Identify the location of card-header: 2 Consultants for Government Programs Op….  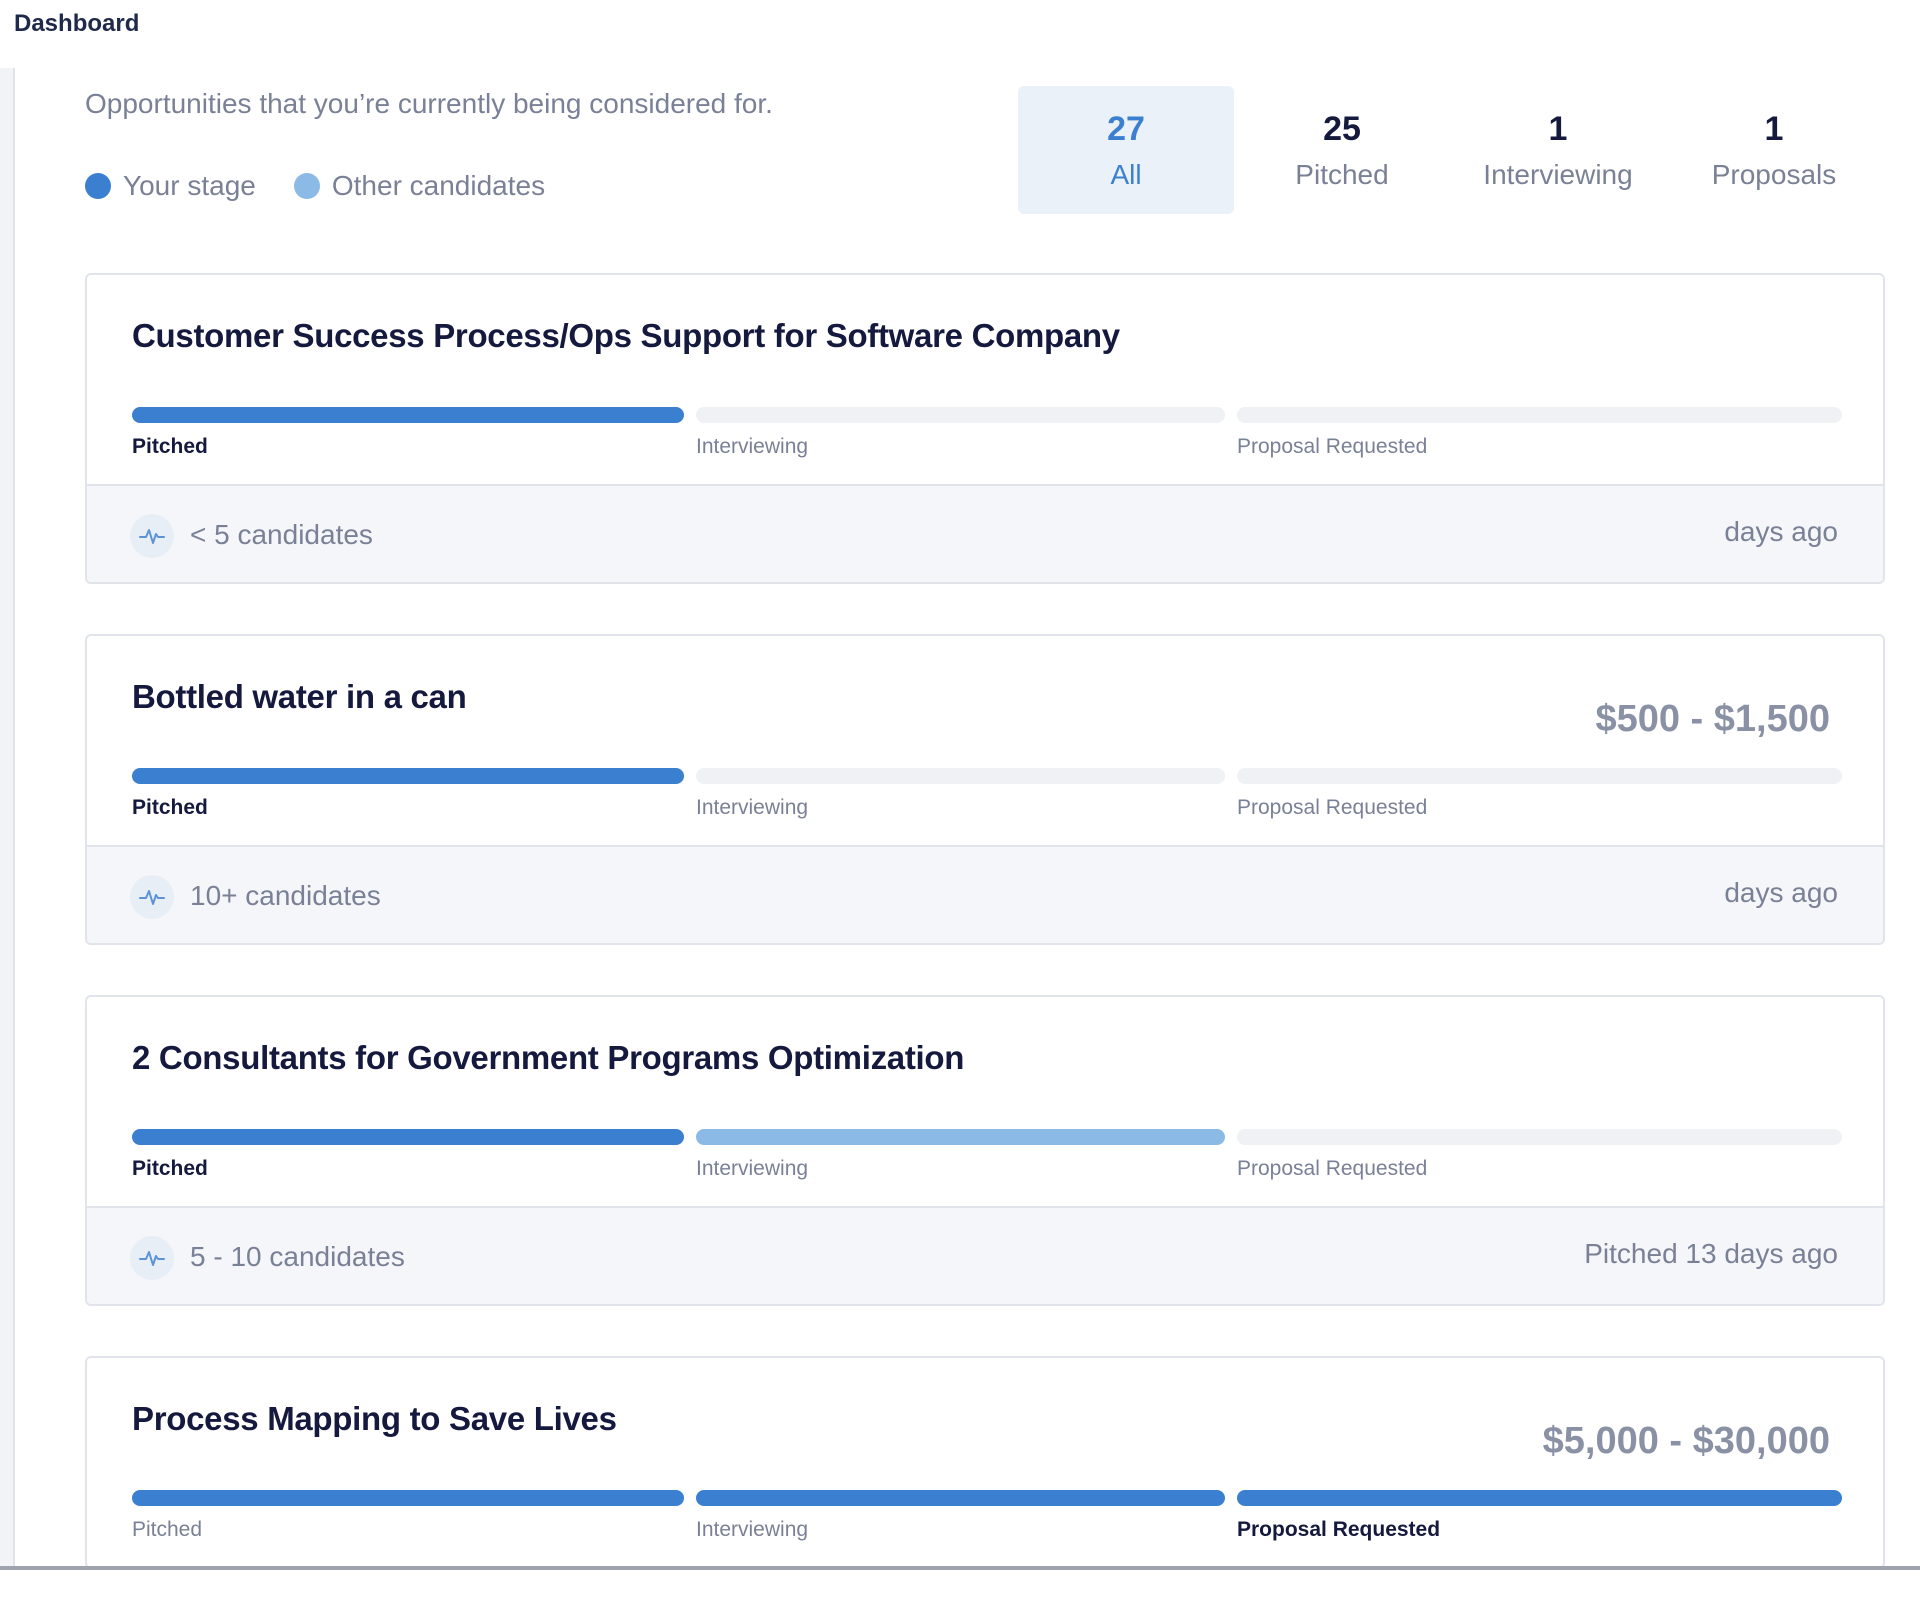
(985, 1101).